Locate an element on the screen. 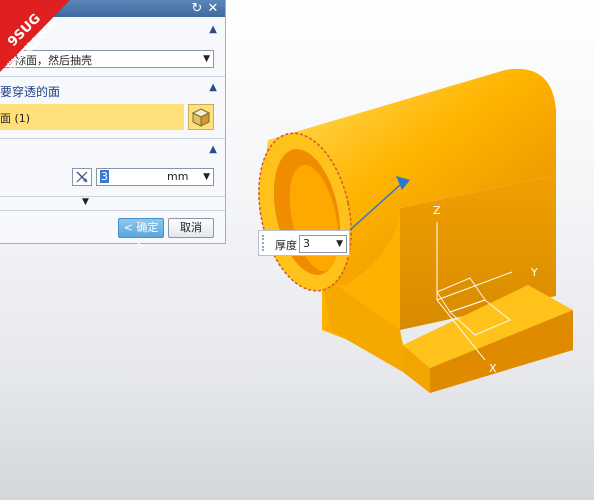 The image size is (594, 500). faces-section-label: 要穿透的面 is located at coordinates (30, 92).